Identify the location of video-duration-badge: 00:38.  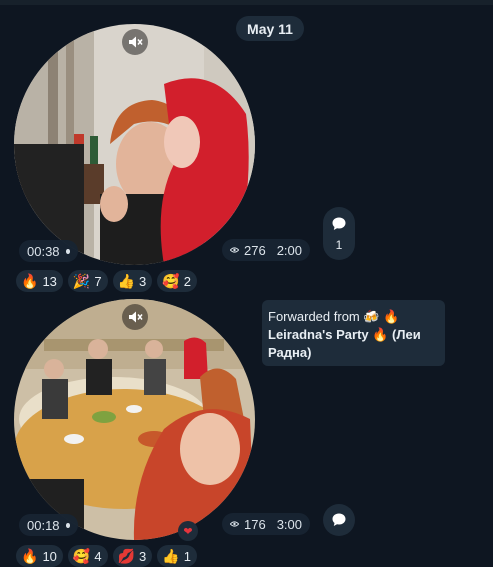
(48, 251).